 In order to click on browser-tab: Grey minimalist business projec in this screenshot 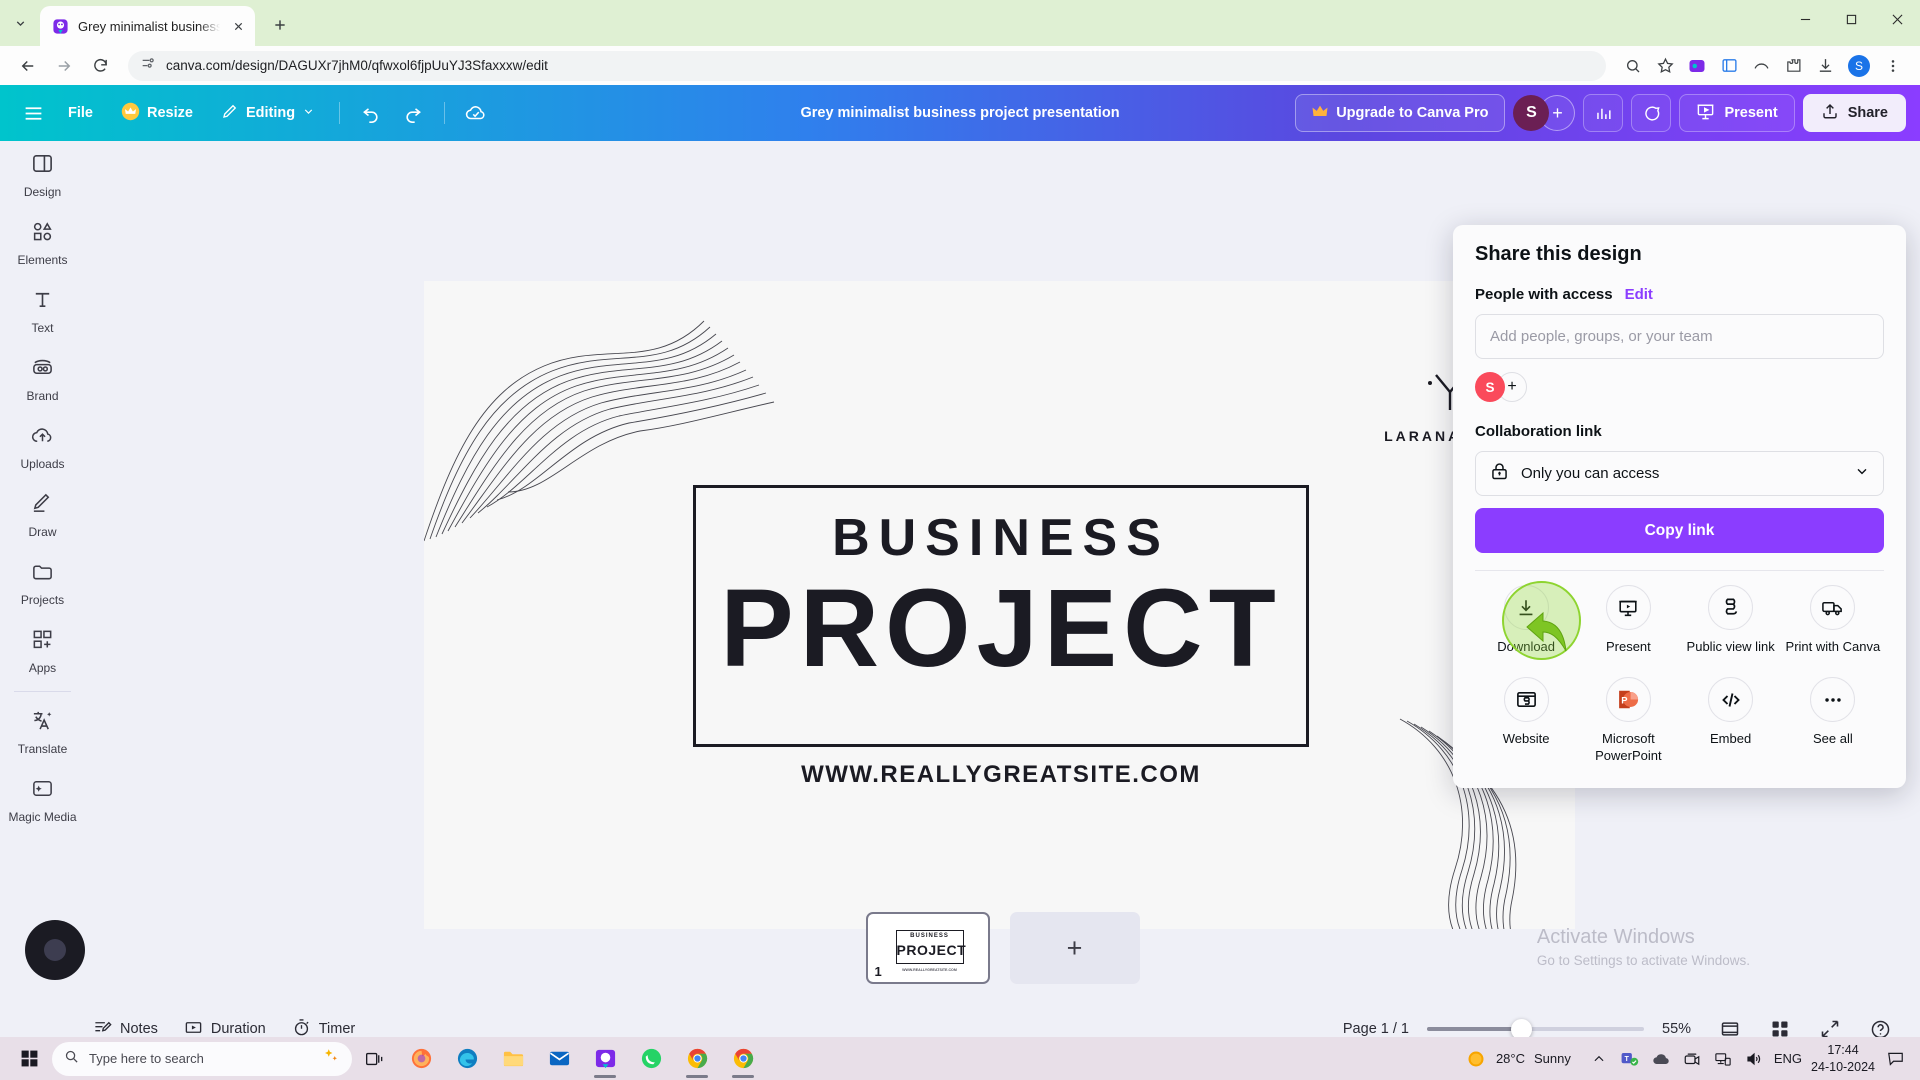, I will do `click(147, 26)`.